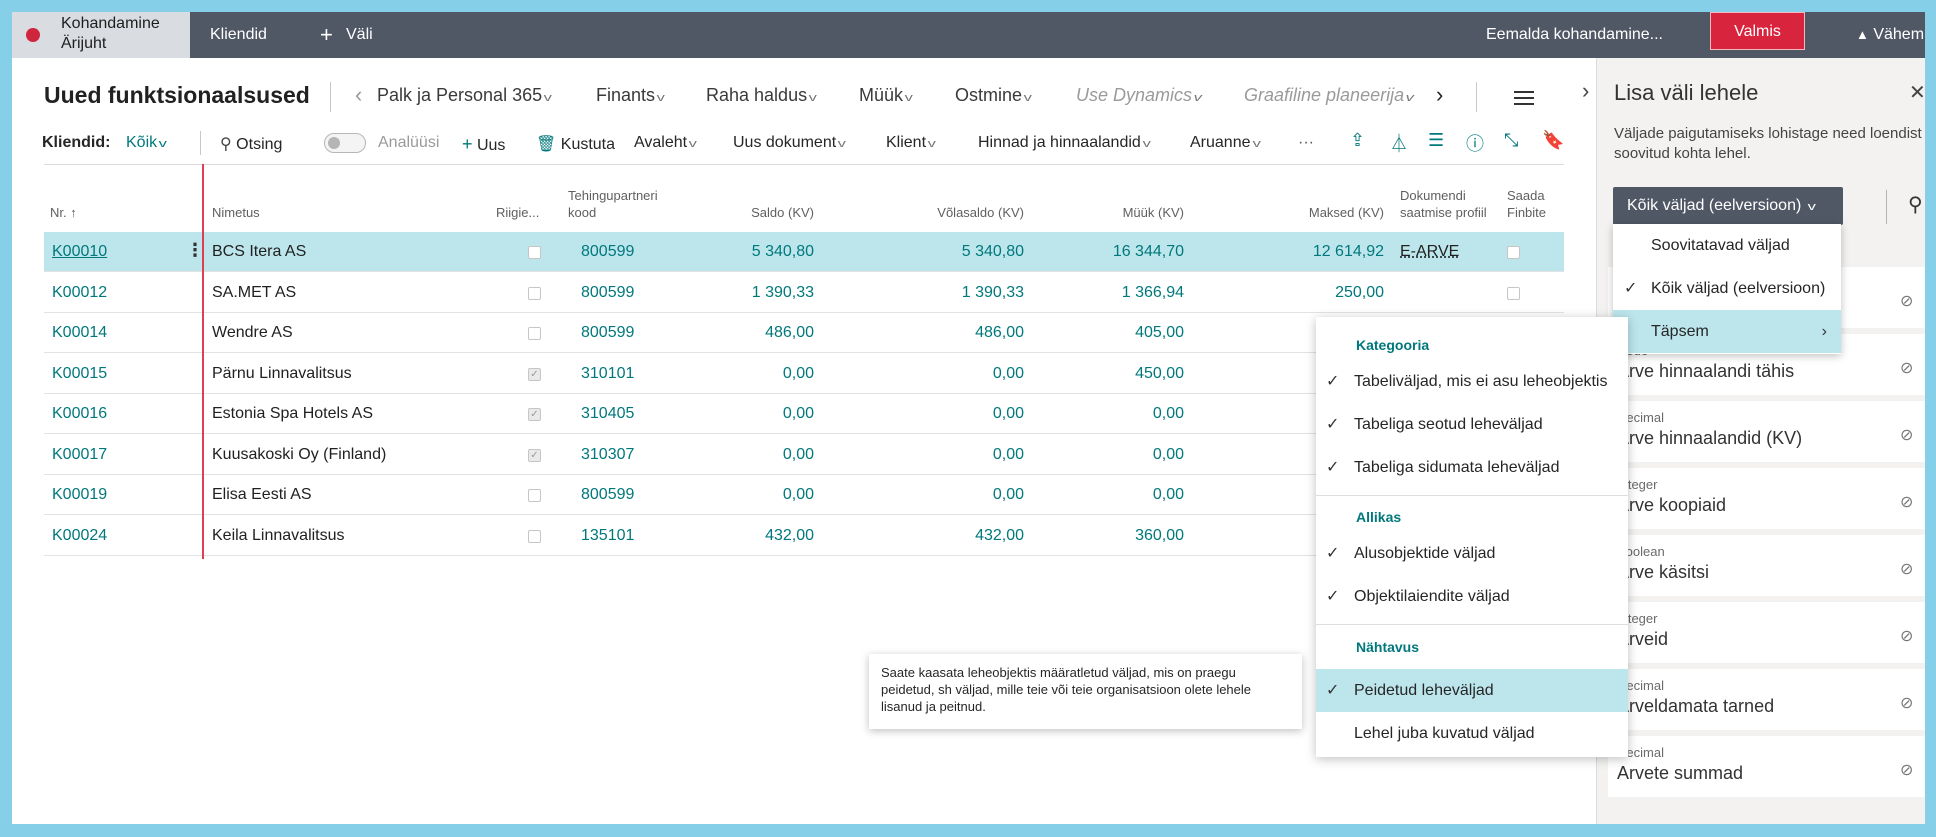  Describe the element at coordinates (1139, 95) in the screenshot. I see `nav-use-dynamics: Use Dynamics v` at that location.